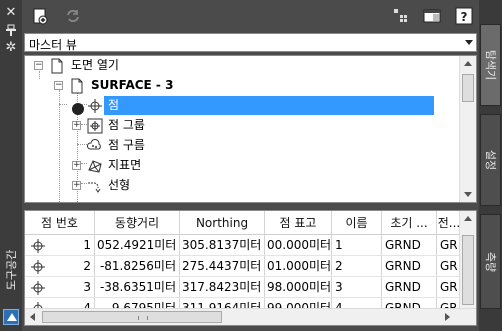 This screenshot has height=331, width=502. What do you see at coordinates (60, 222) in the screenshot?
I see `column-header-point-number: 점 번호` at bounding box center [60, 222].